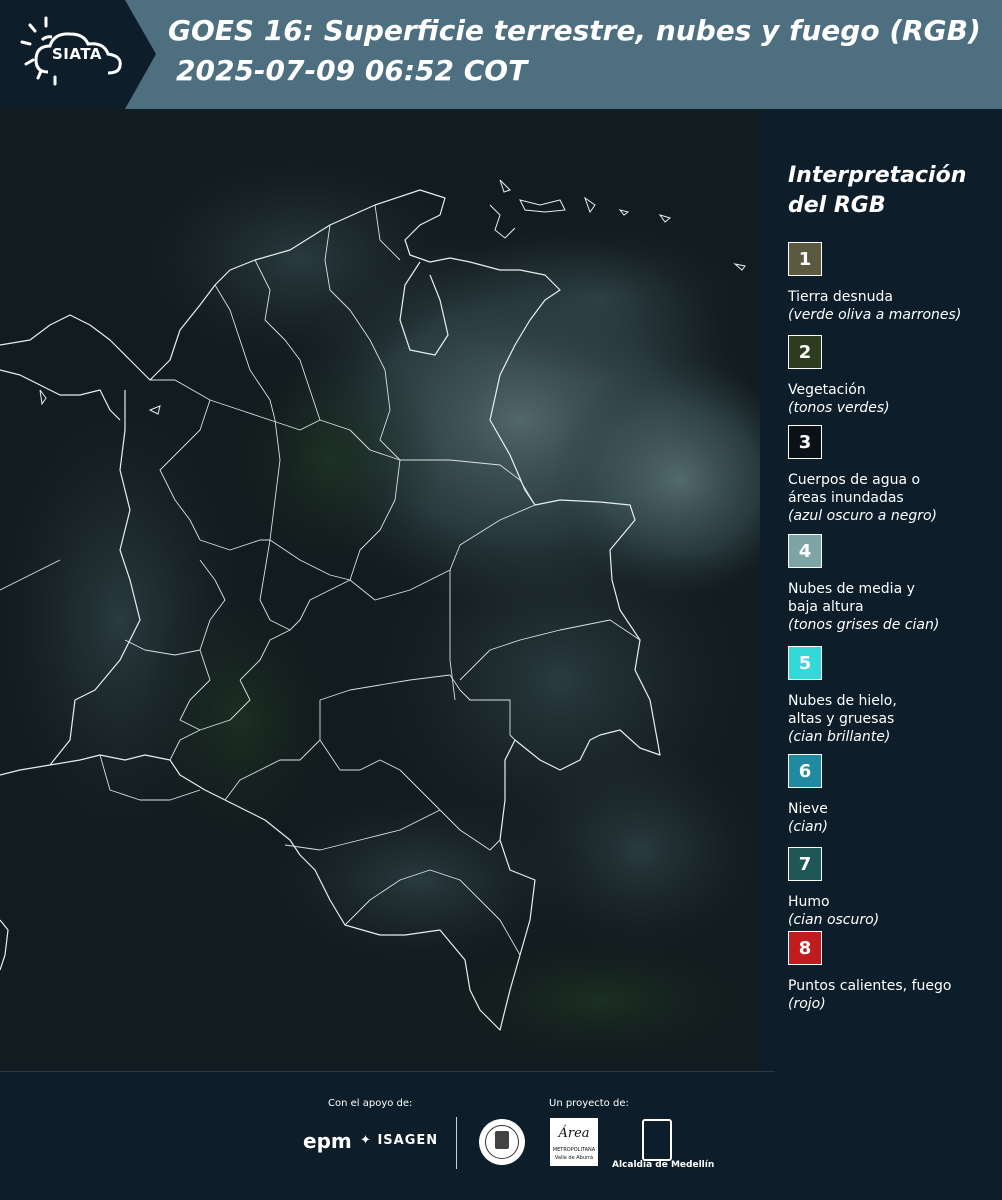 Image resolution: width=1002 pixels, height=1200 pixels. Describe the element at coordinates (456, 1143) in the screenshot. I see `footer-separator` at that location.